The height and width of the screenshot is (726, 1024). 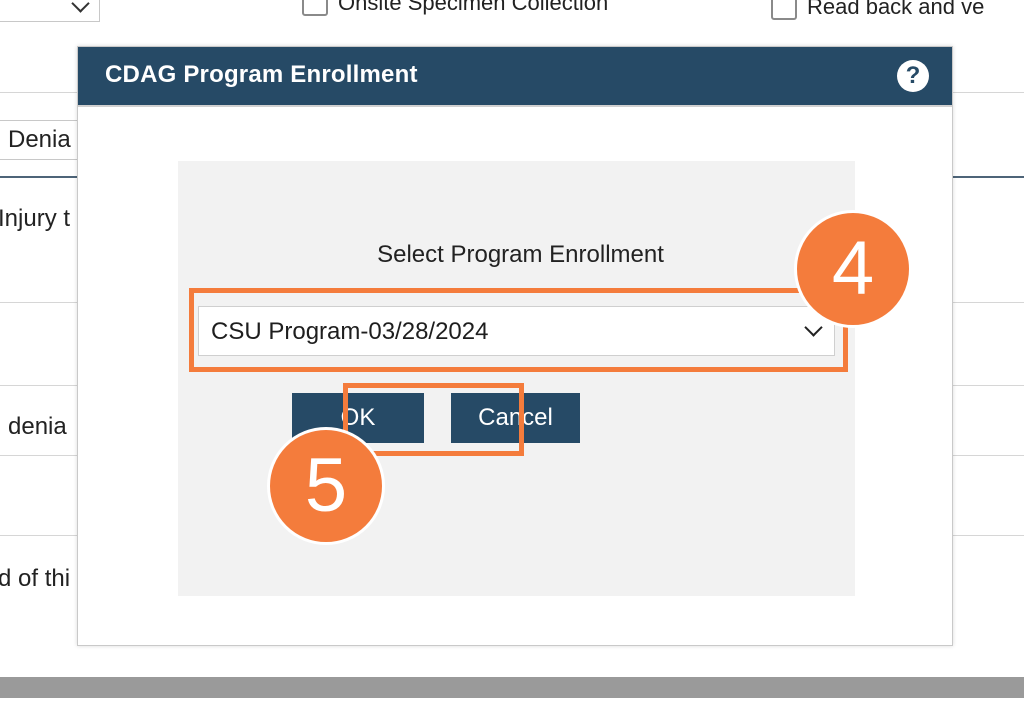 What do you see at coordinates (473, 7) in the screenshot?
I see `onsite-specimen-label: Onsite Specimen Collection` at bounding box center [473, 7].